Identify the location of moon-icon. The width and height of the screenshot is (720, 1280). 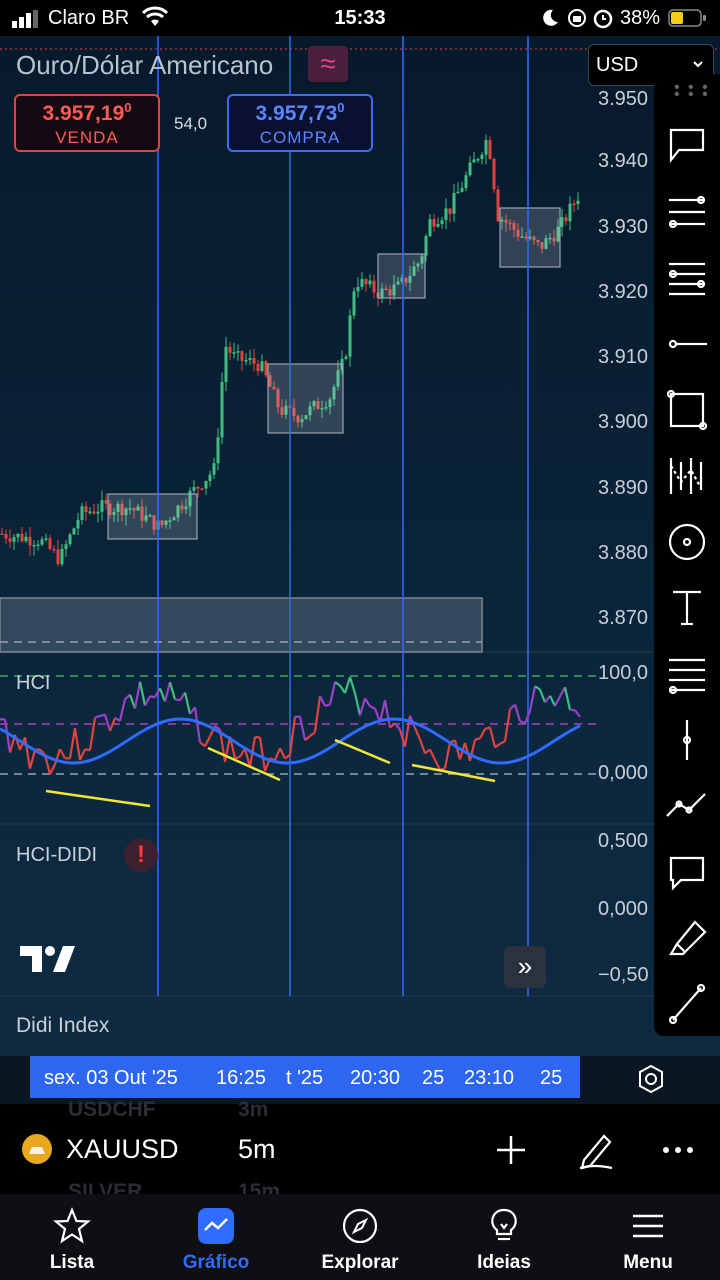
(550, 17).